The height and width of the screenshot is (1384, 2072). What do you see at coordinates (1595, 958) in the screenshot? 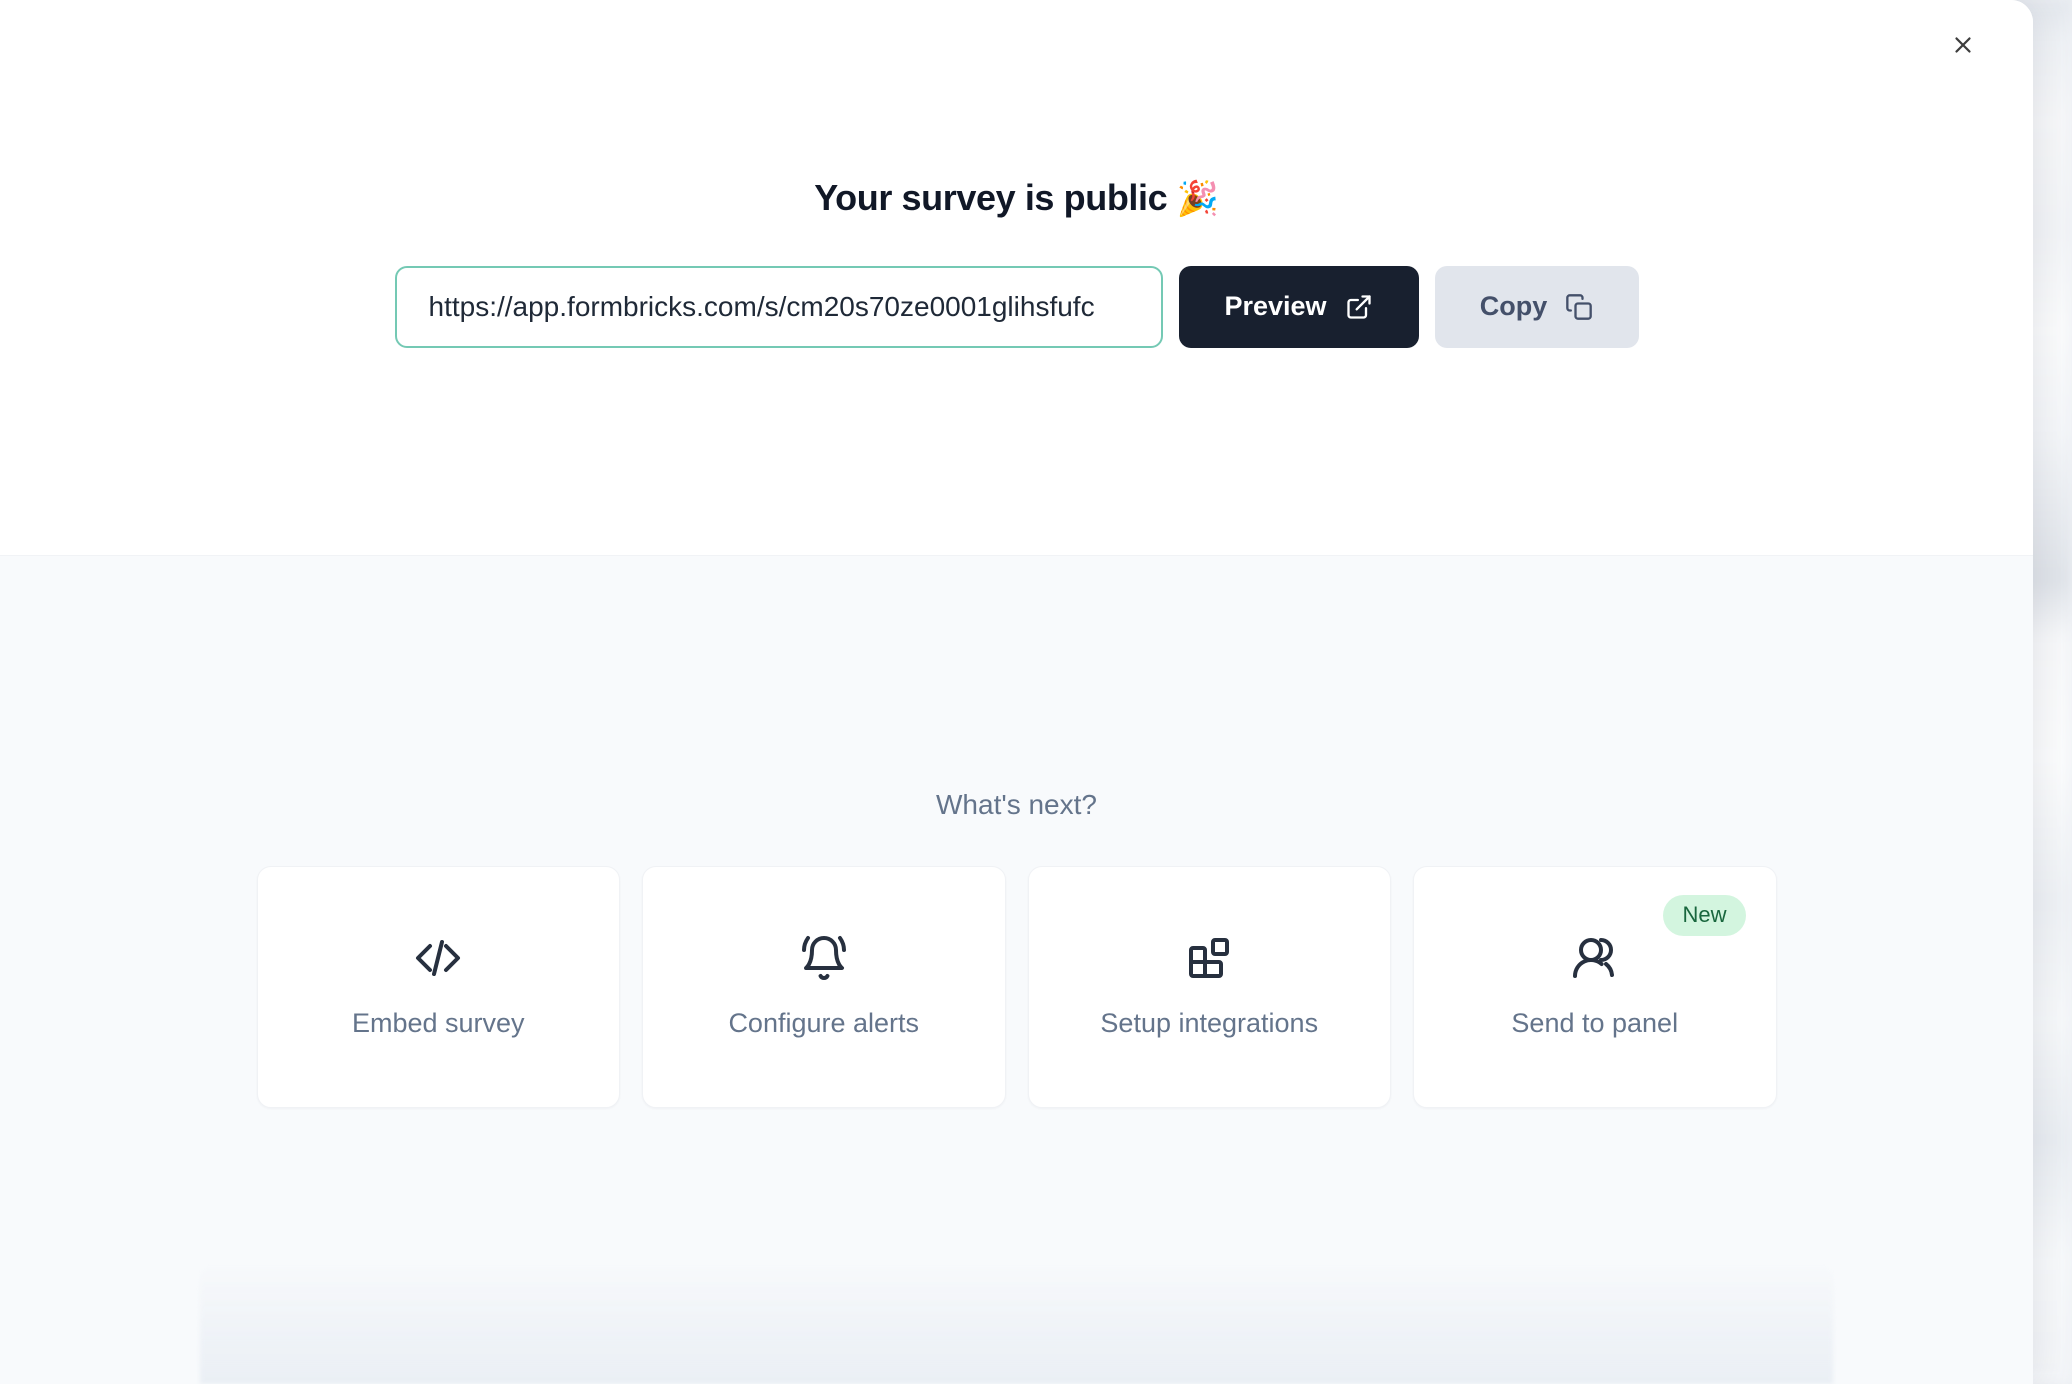
I see `users-icon` at bounding box center [1595, 958].